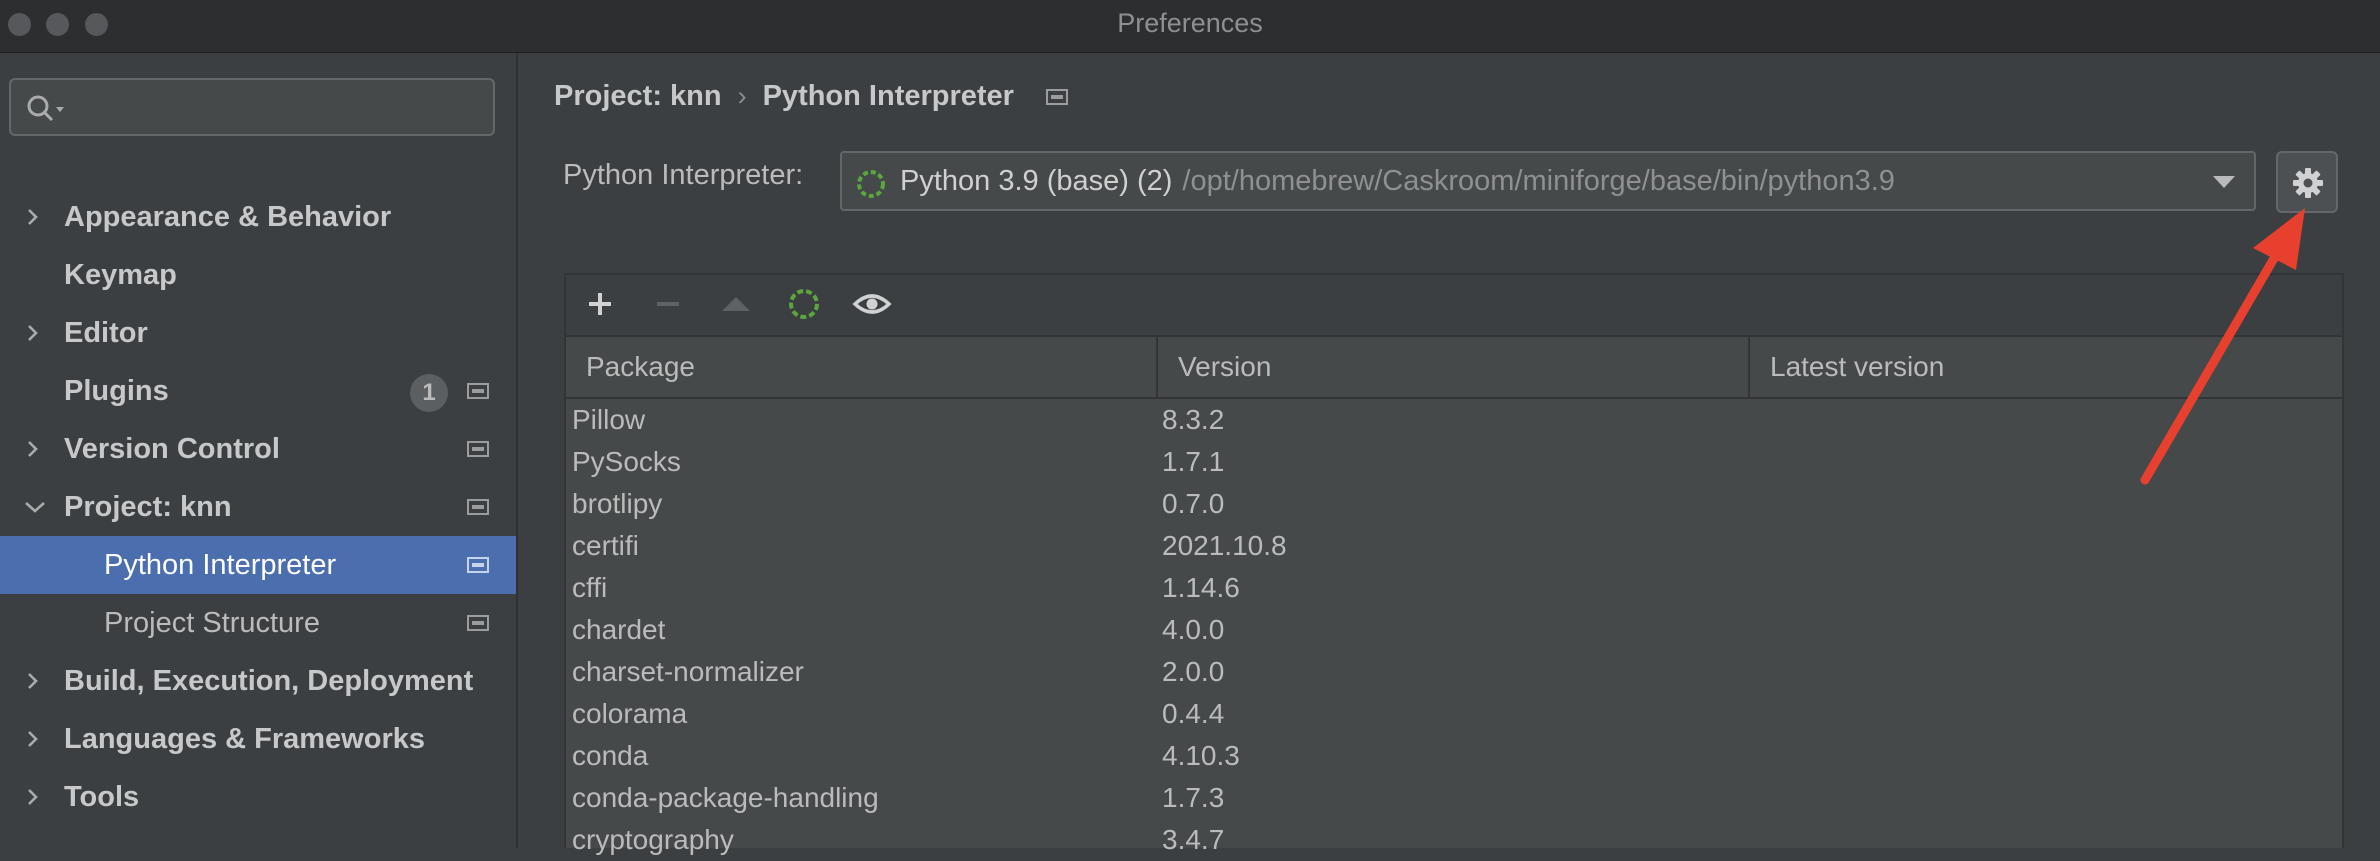 This screenshot has width=2380, height=861. What do you see at coordinates (2224, 182) in the screenshot?
I see `dropdown-arrow-icon` at bounding box center [2224, 182].